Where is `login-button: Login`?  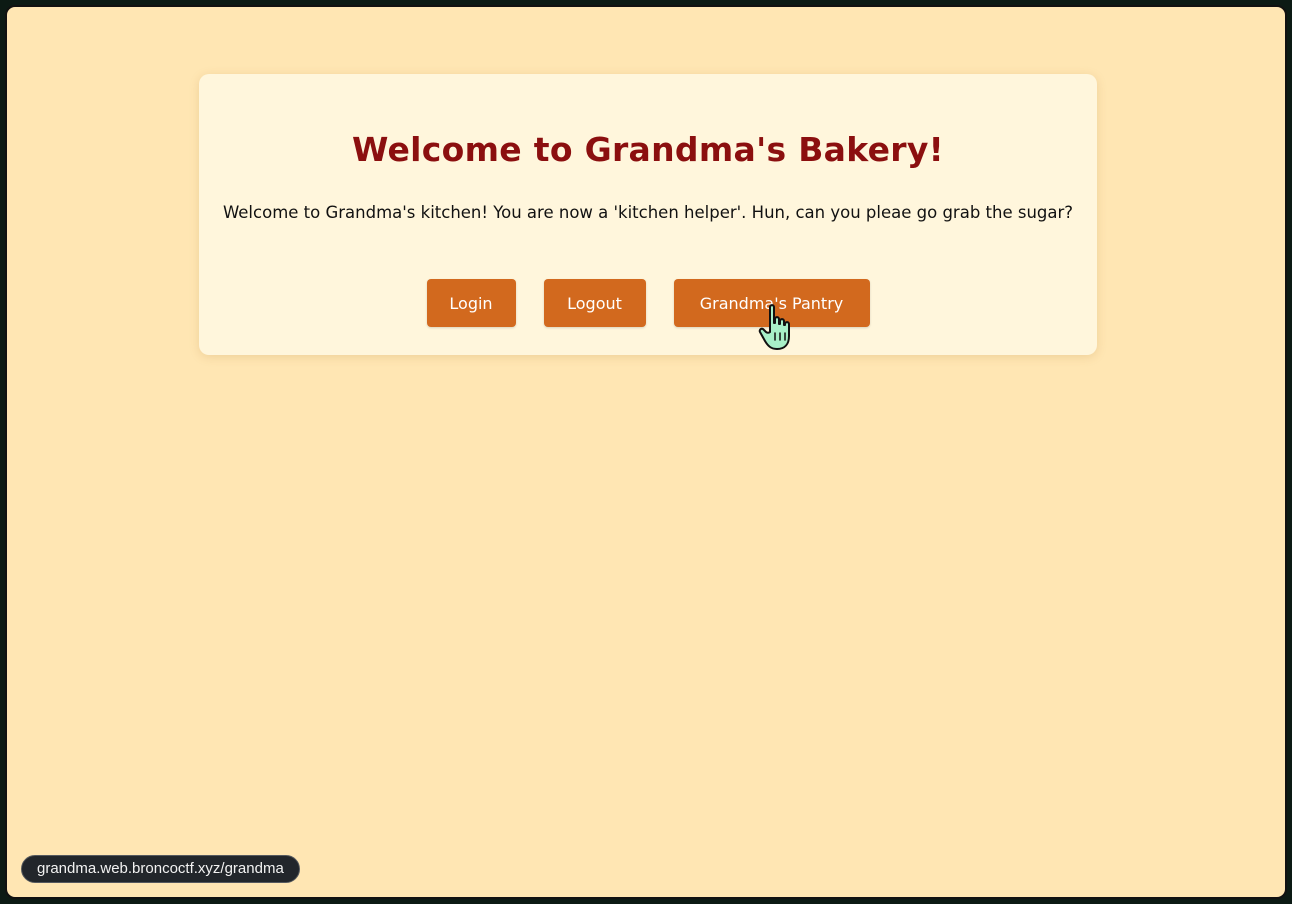 login-button: Login is located at coordinates (471, 303).